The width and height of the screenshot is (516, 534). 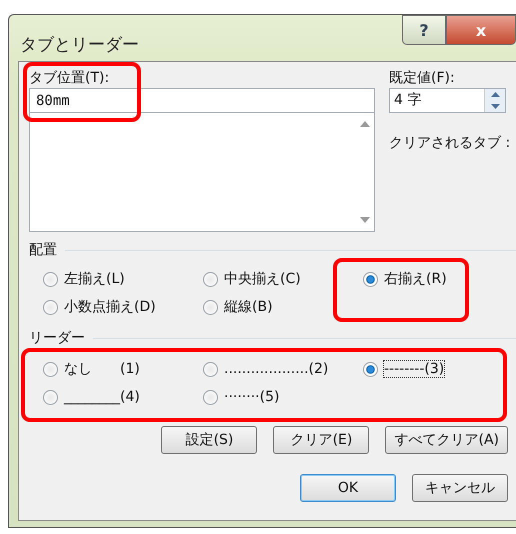 I want to click on option-label: ········(5), so click(x=252, y=397).